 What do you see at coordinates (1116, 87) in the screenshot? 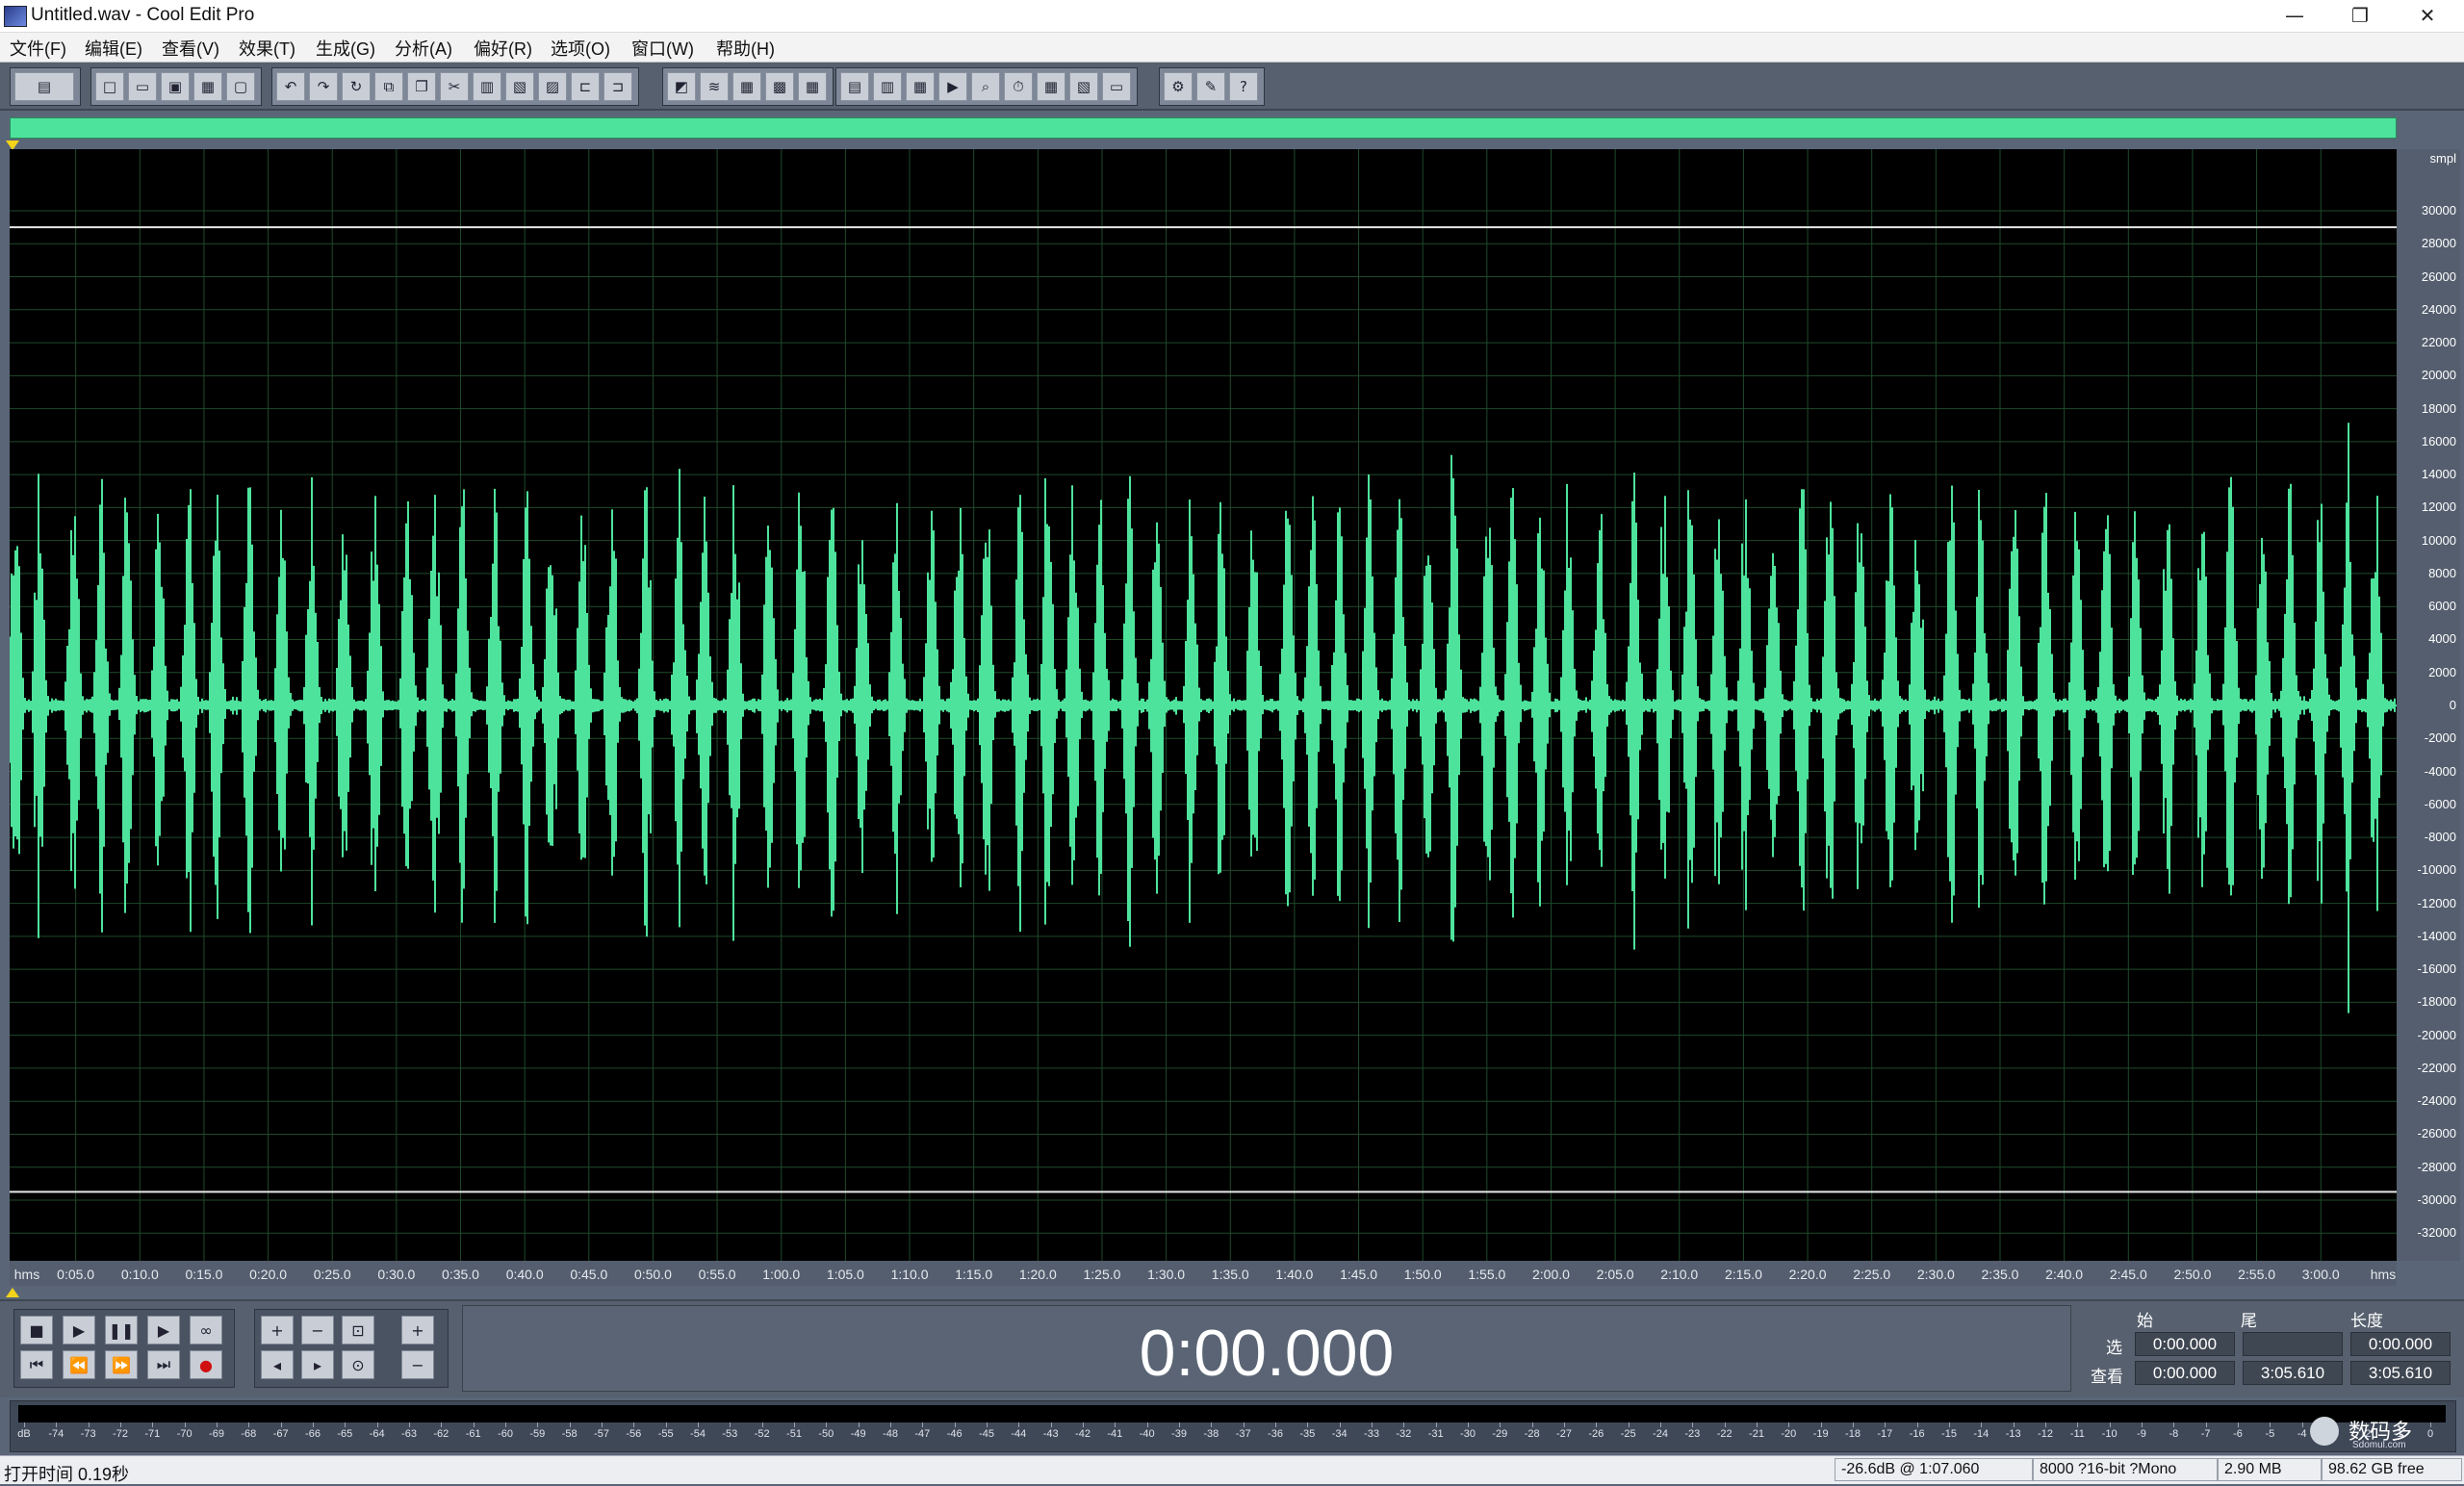
I see `organizer-icon: ▭` at bounding box center [1116, 87].